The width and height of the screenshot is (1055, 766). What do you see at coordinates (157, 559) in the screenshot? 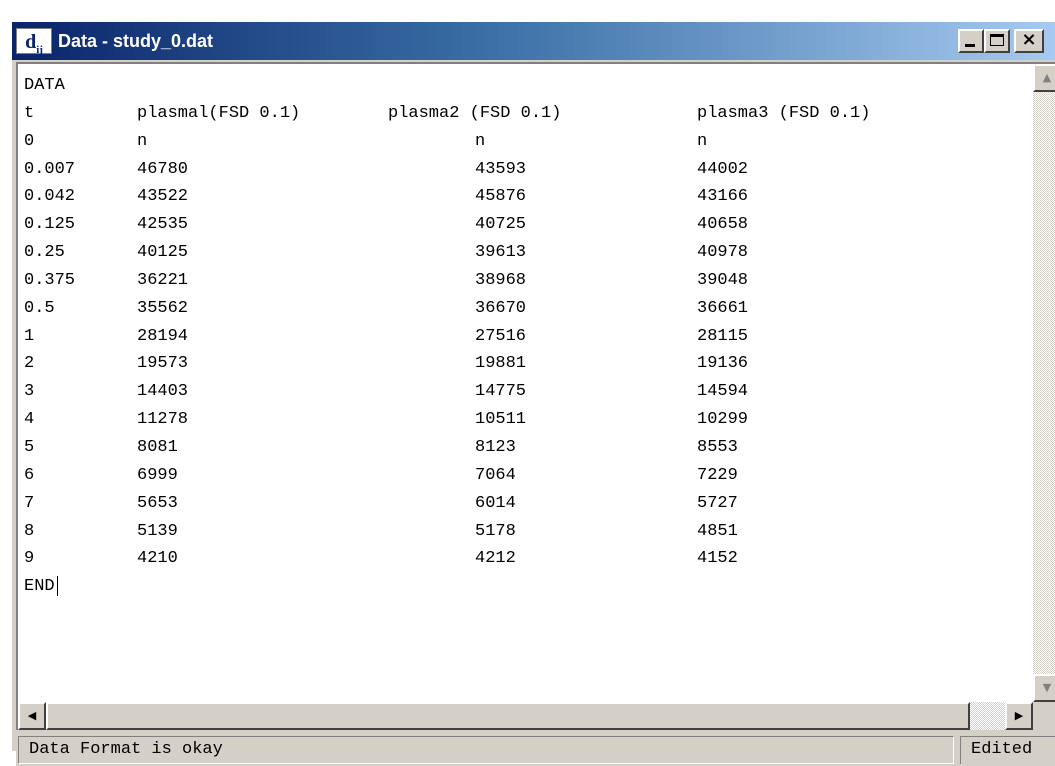
I see `plasma1-value: 4210` at bounding box center [157, 559].